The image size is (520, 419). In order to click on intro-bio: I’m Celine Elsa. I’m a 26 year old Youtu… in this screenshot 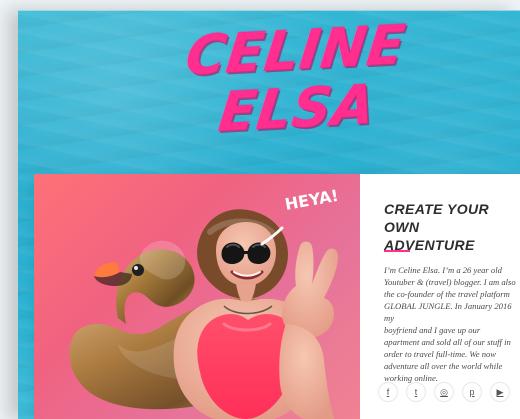, I will do `click(450, 324)`.